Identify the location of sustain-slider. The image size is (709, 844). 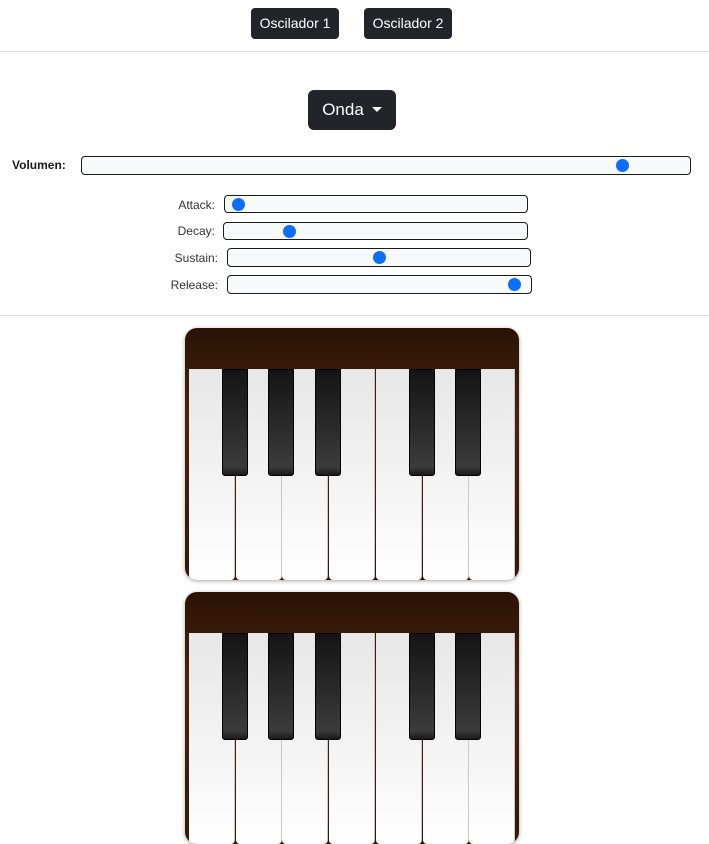
(379, 257).